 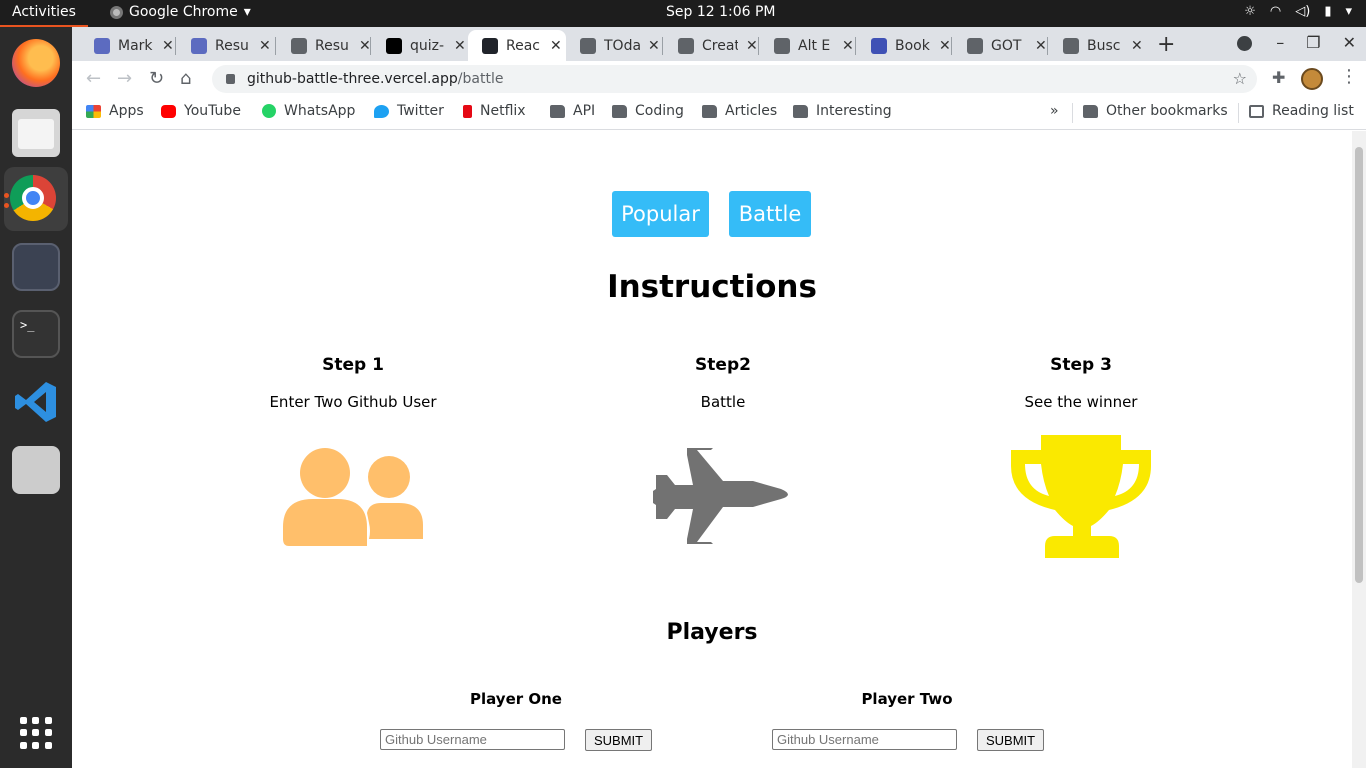 I want to click on terminal-icon: >_, so click(x=36, y=334).